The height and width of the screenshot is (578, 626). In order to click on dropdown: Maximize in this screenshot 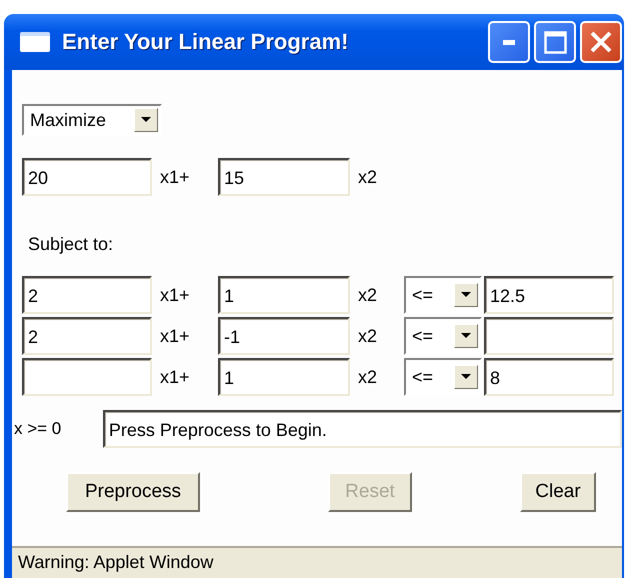, I will do `click(92, 120)`.